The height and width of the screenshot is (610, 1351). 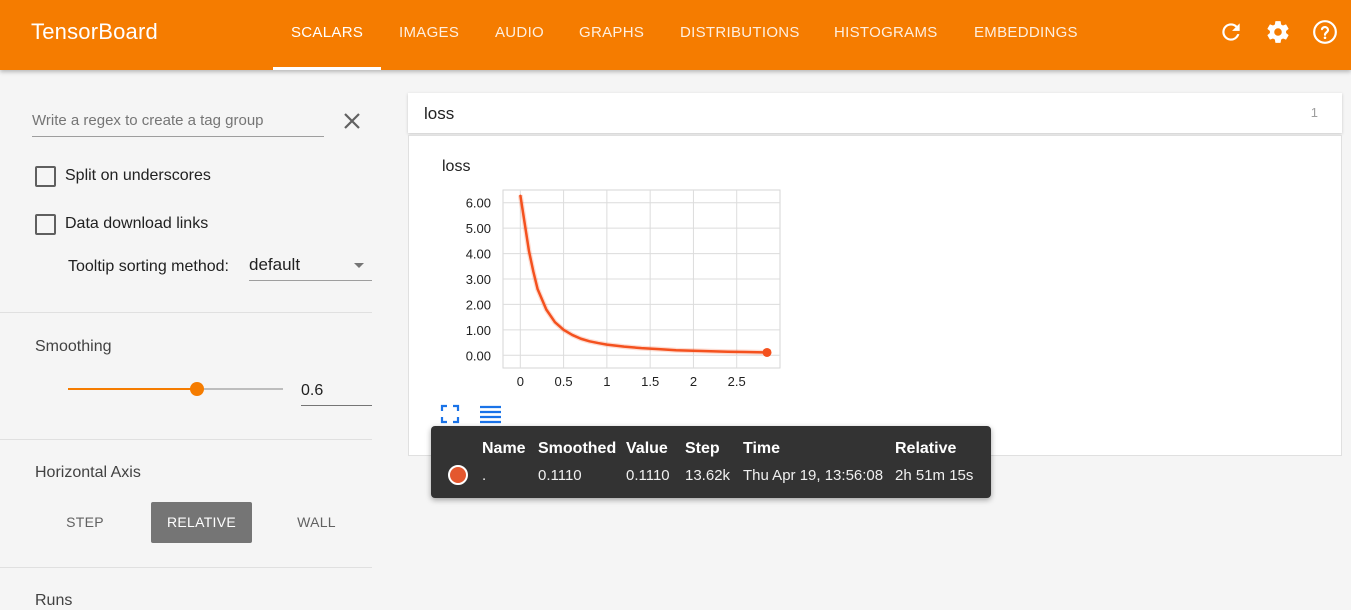 I want to click on tooltip-header-smoothed: Smoothed, so click(x=577, y=448).